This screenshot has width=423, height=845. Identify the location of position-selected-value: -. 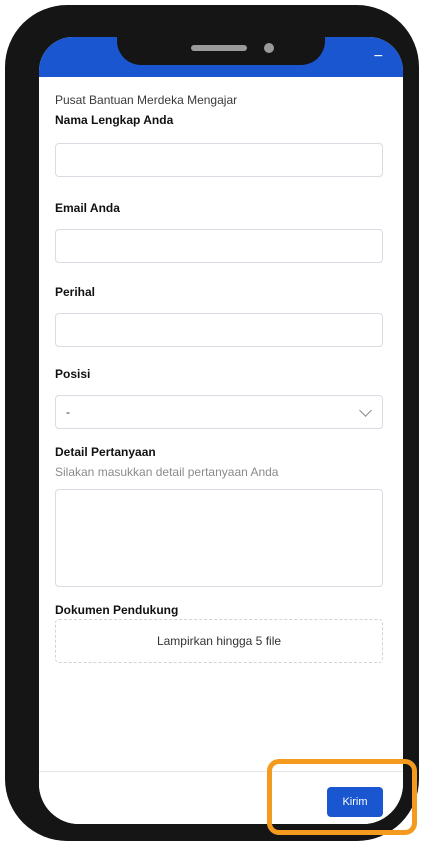
(68, 412).